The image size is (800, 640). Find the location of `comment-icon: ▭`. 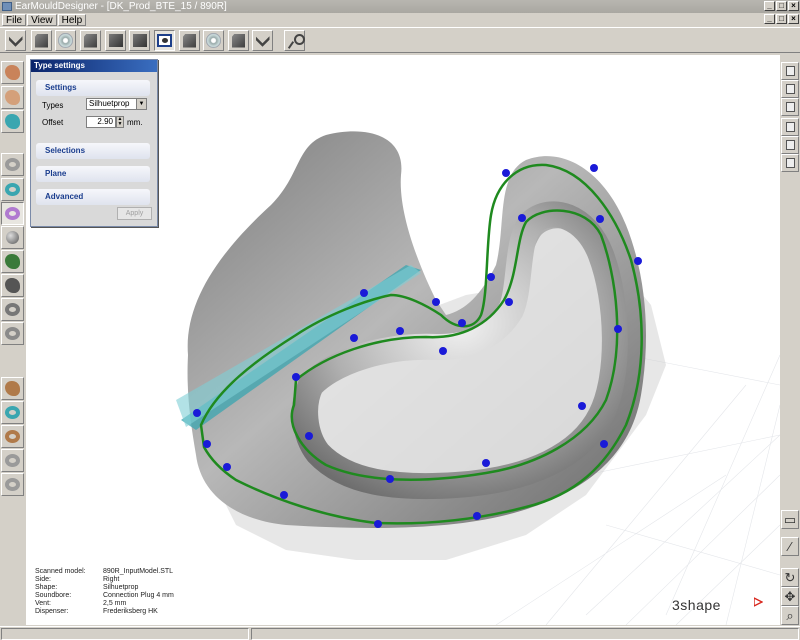

comment-icon: ▭ is located at coordinates (790, 519).